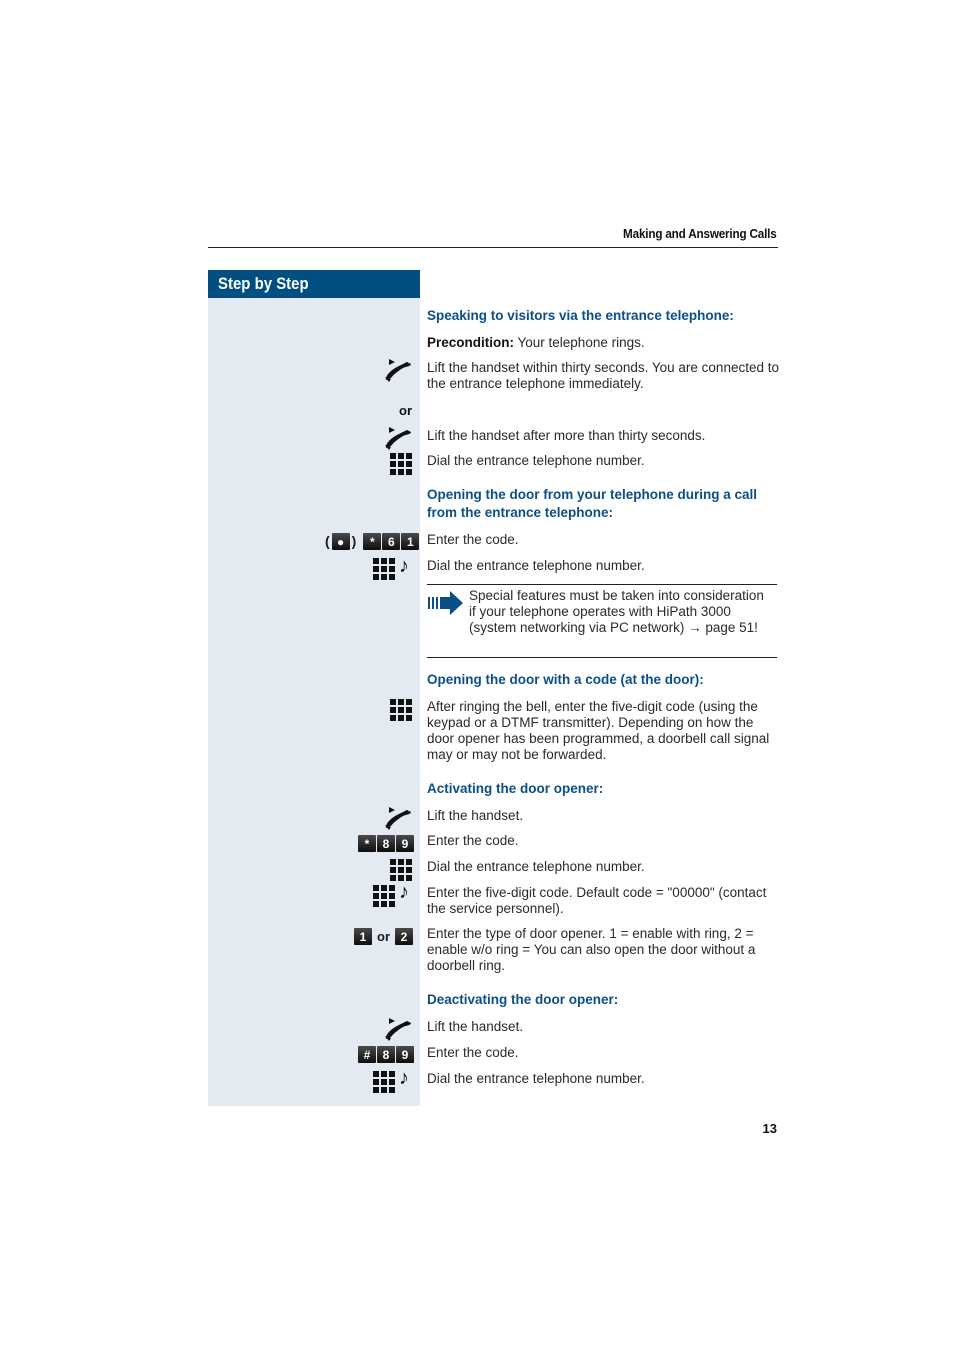  Describe the element at coordinates (470, 342) in the screenshot. I see `precondition-label: Precondition:` at that location.